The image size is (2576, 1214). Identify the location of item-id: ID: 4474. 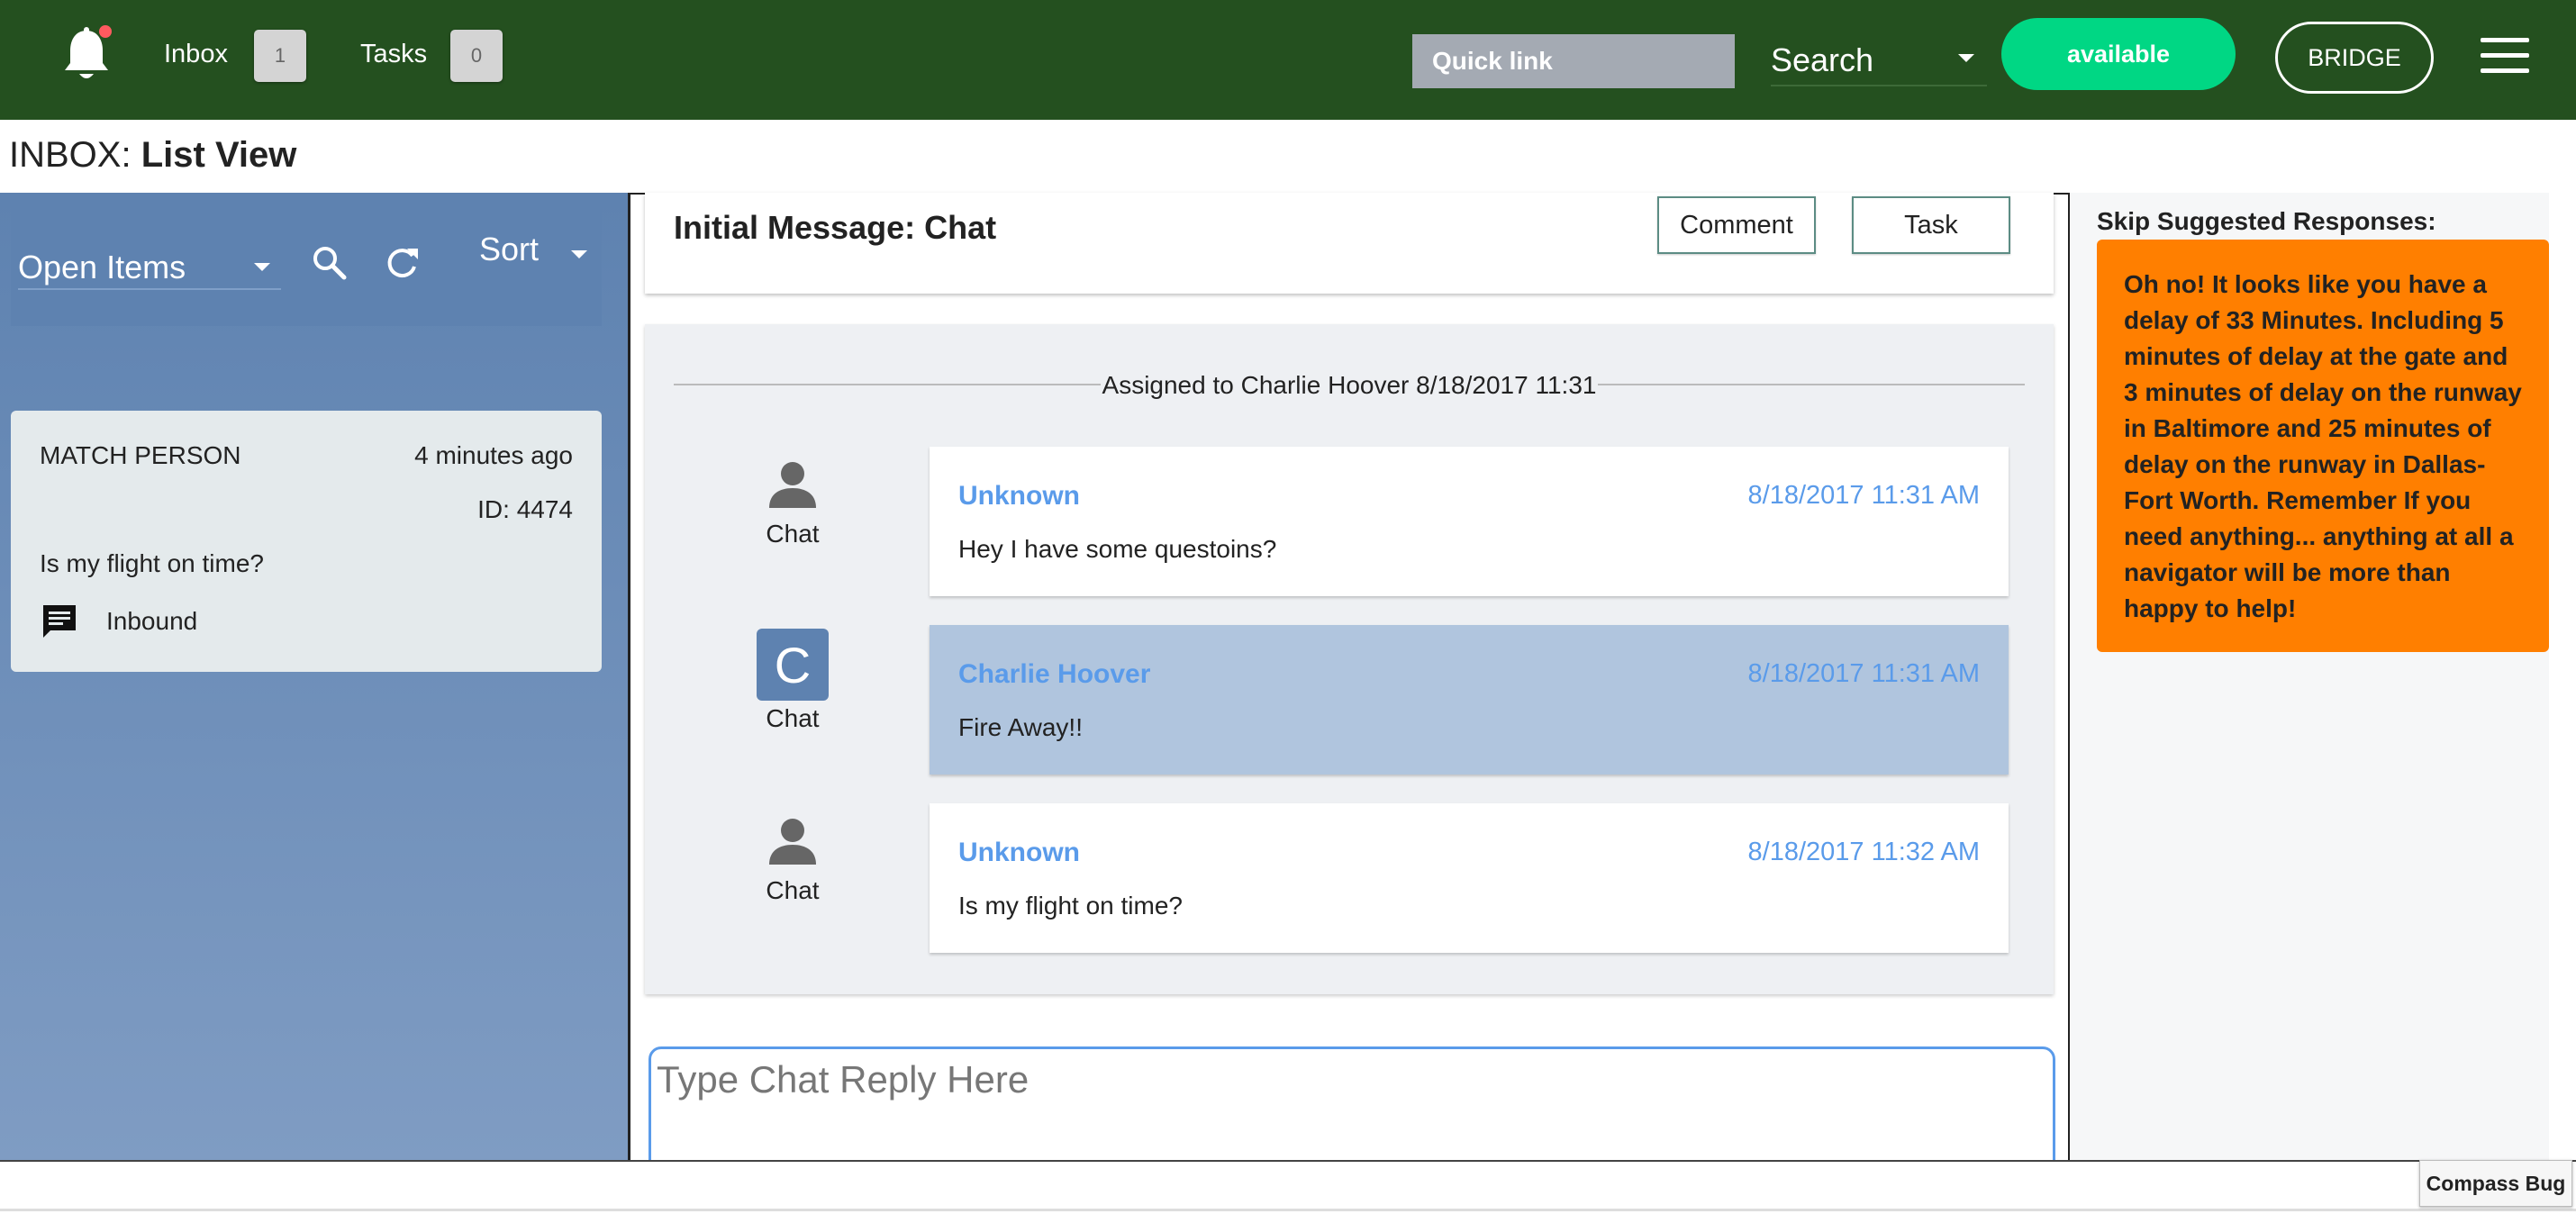
(525, 509).